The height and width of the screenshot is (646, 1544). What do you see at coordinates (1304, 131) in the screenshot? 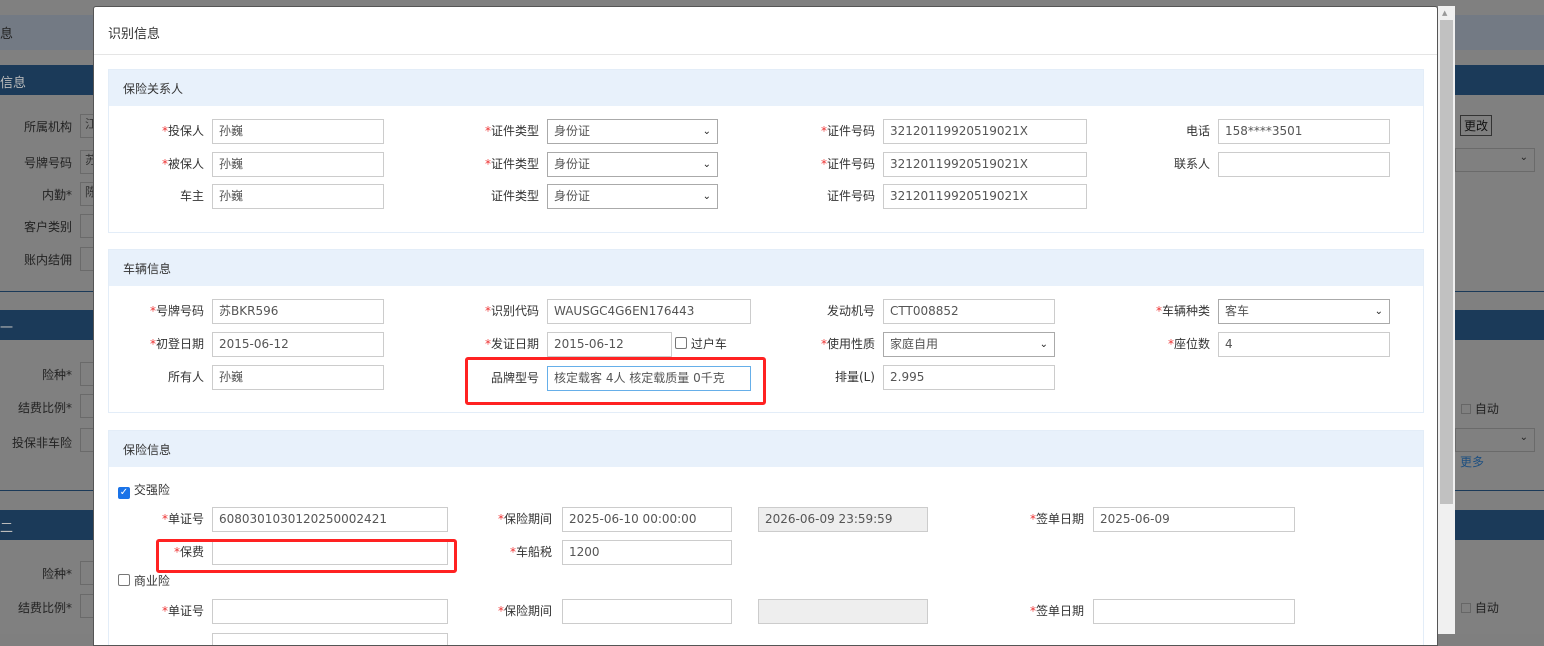
I see `phone-input: 158****3501` at bounding box center [1304, 131].